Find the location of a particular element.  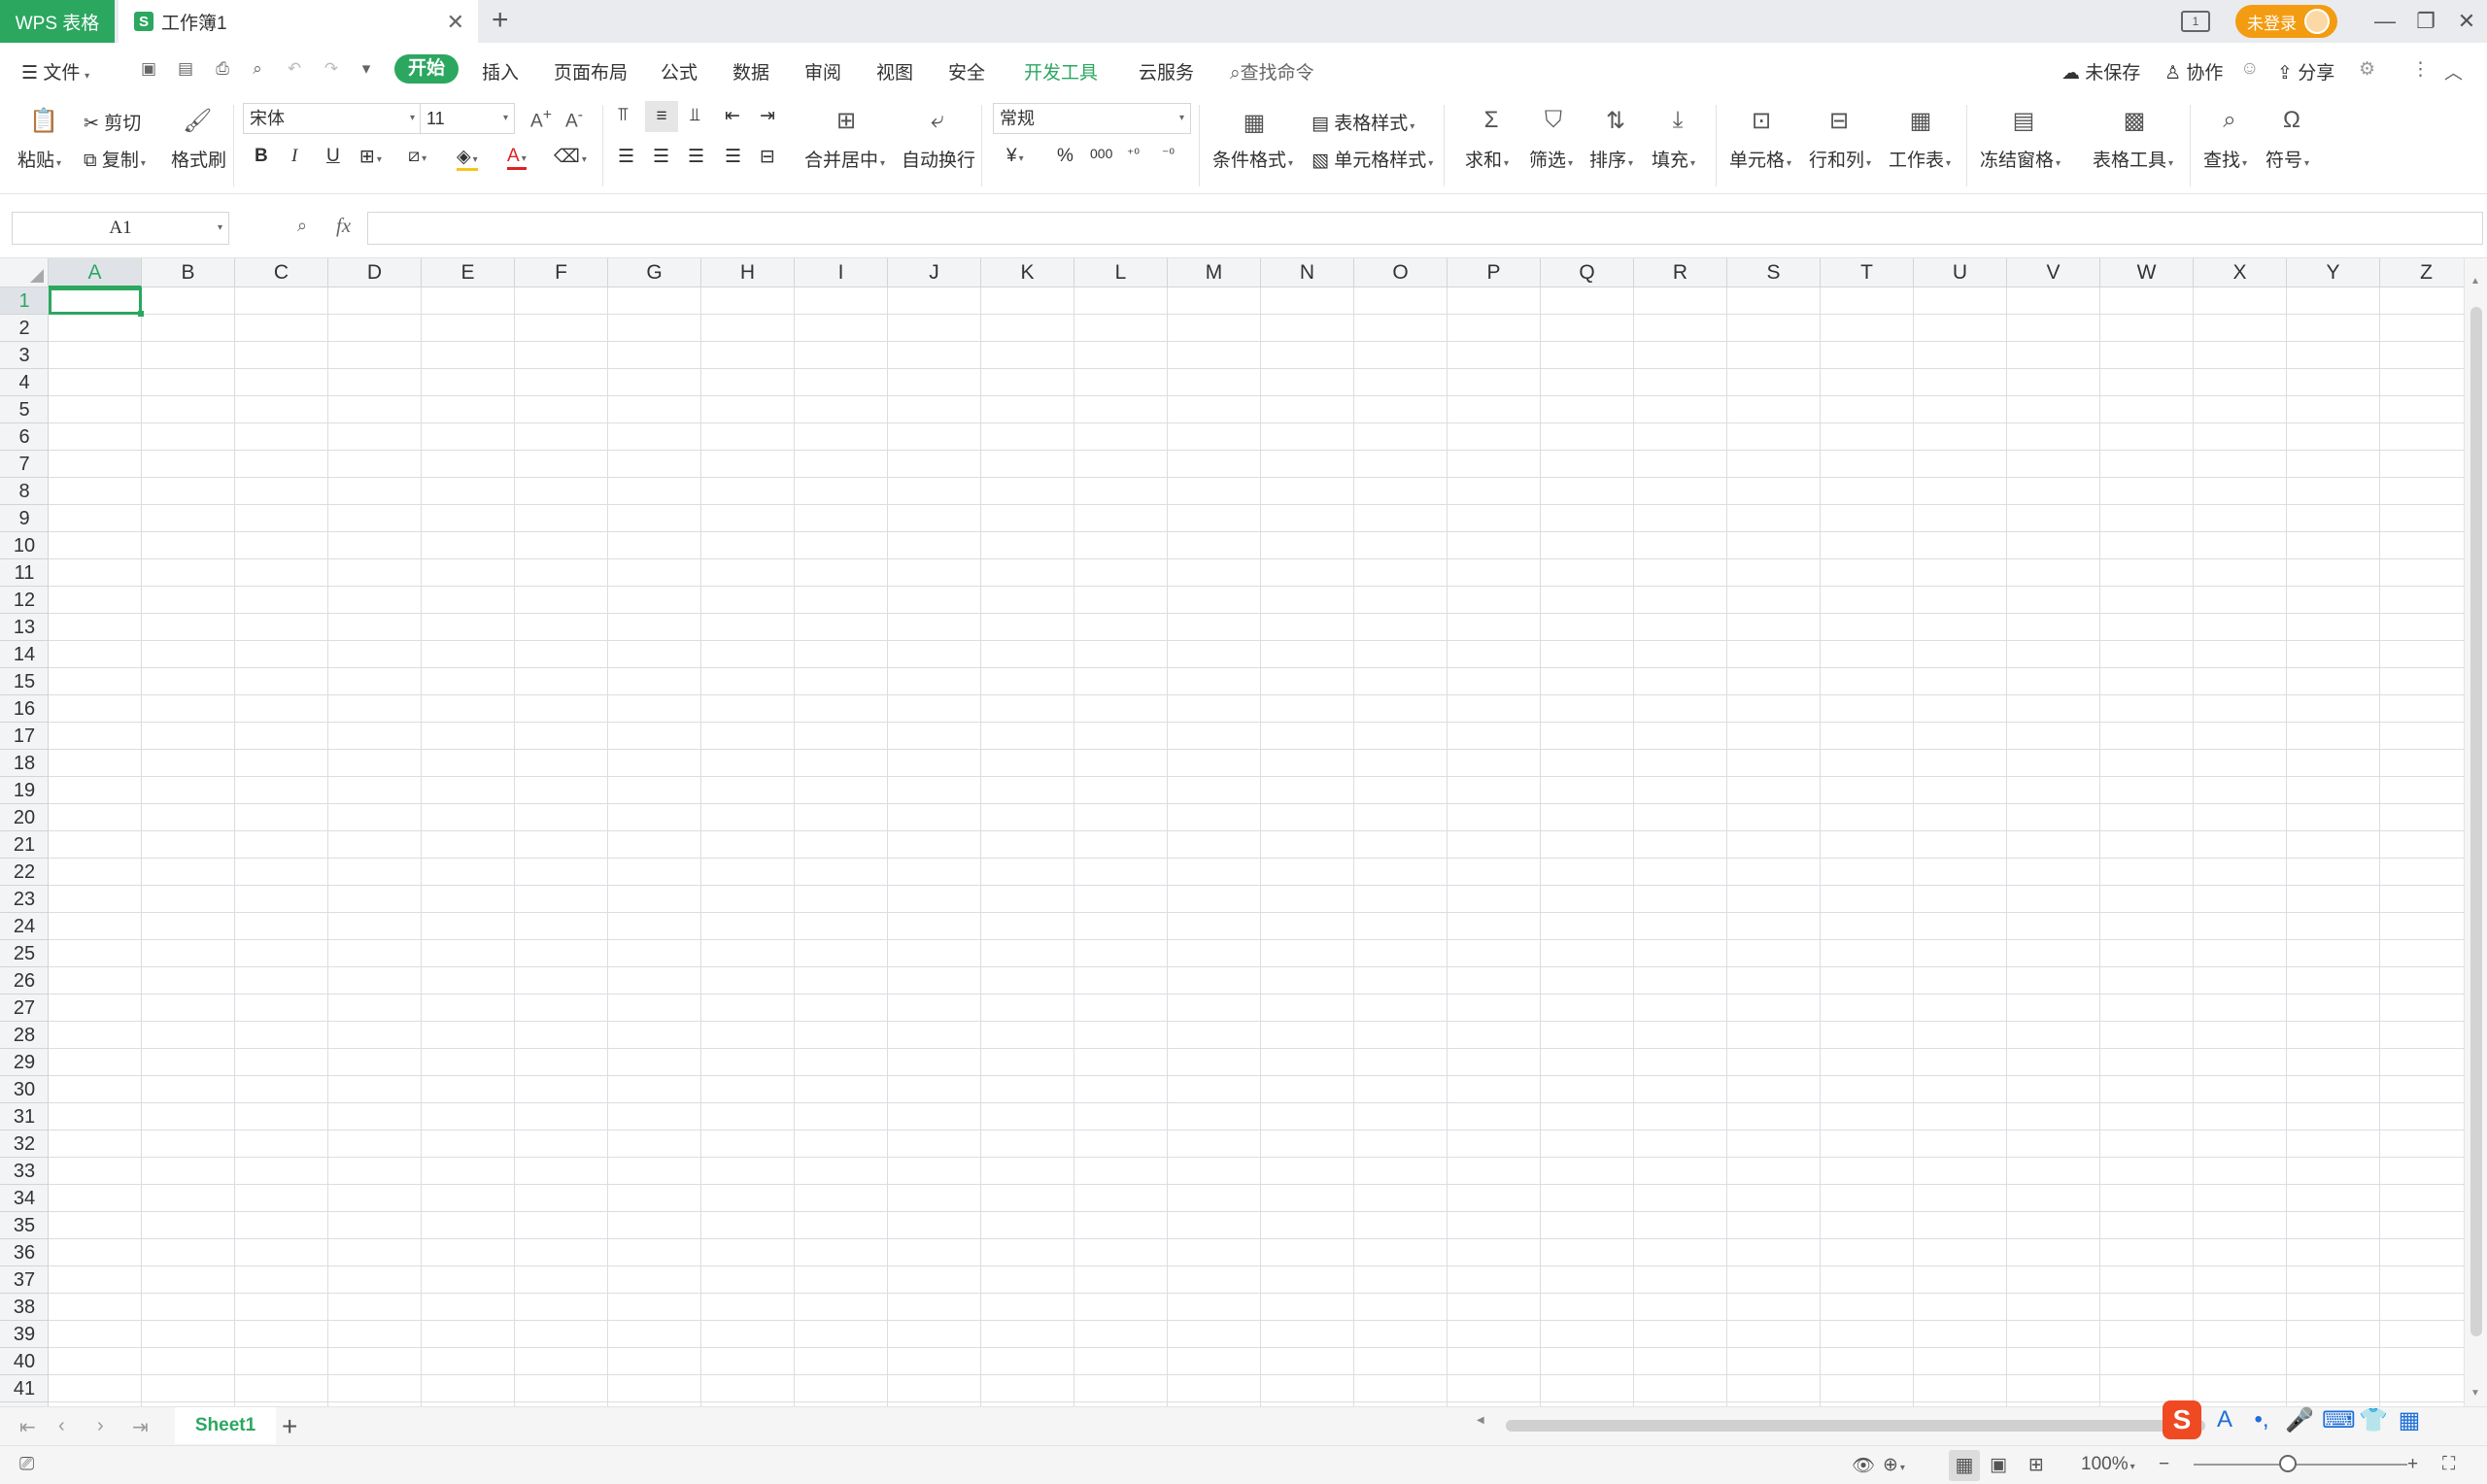

punctuation-icon: •, is located at coordinates (2261, 1420).